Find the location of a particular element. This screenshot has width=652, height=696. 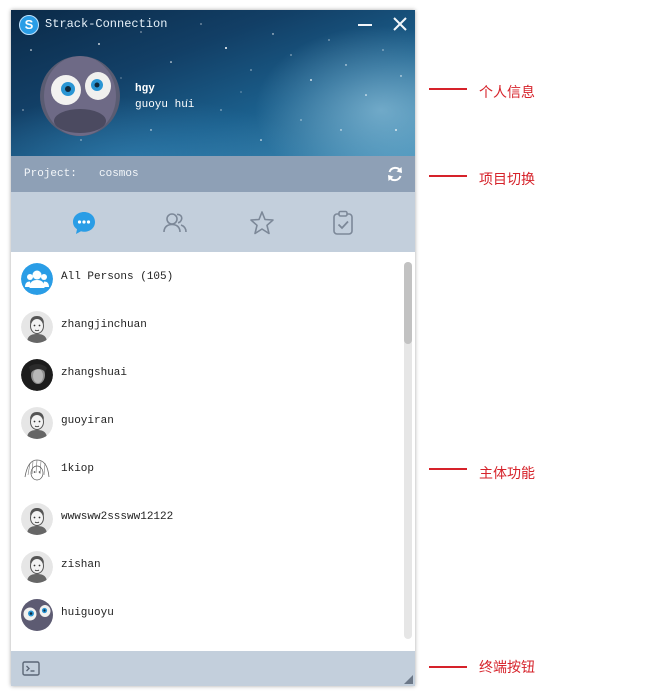

list-item: zhangshuai is located at coordinates (206, 374).